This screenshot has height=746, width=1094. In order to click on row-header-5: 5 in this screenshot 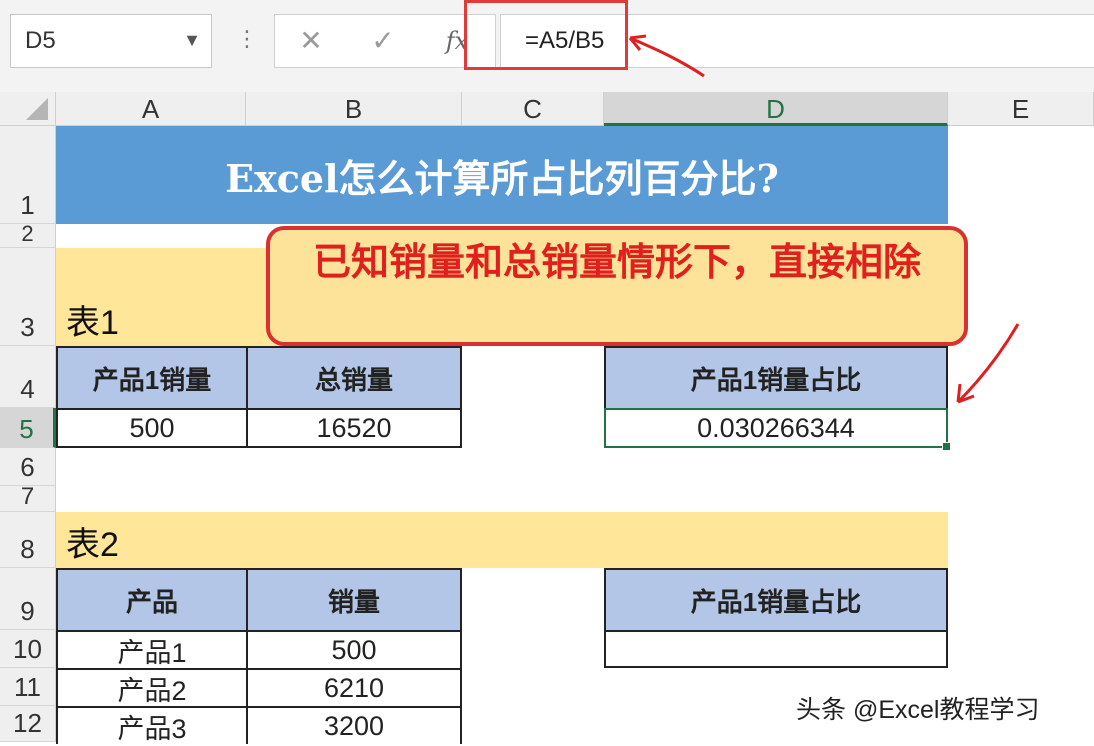, I will do `click(28, 428)`.